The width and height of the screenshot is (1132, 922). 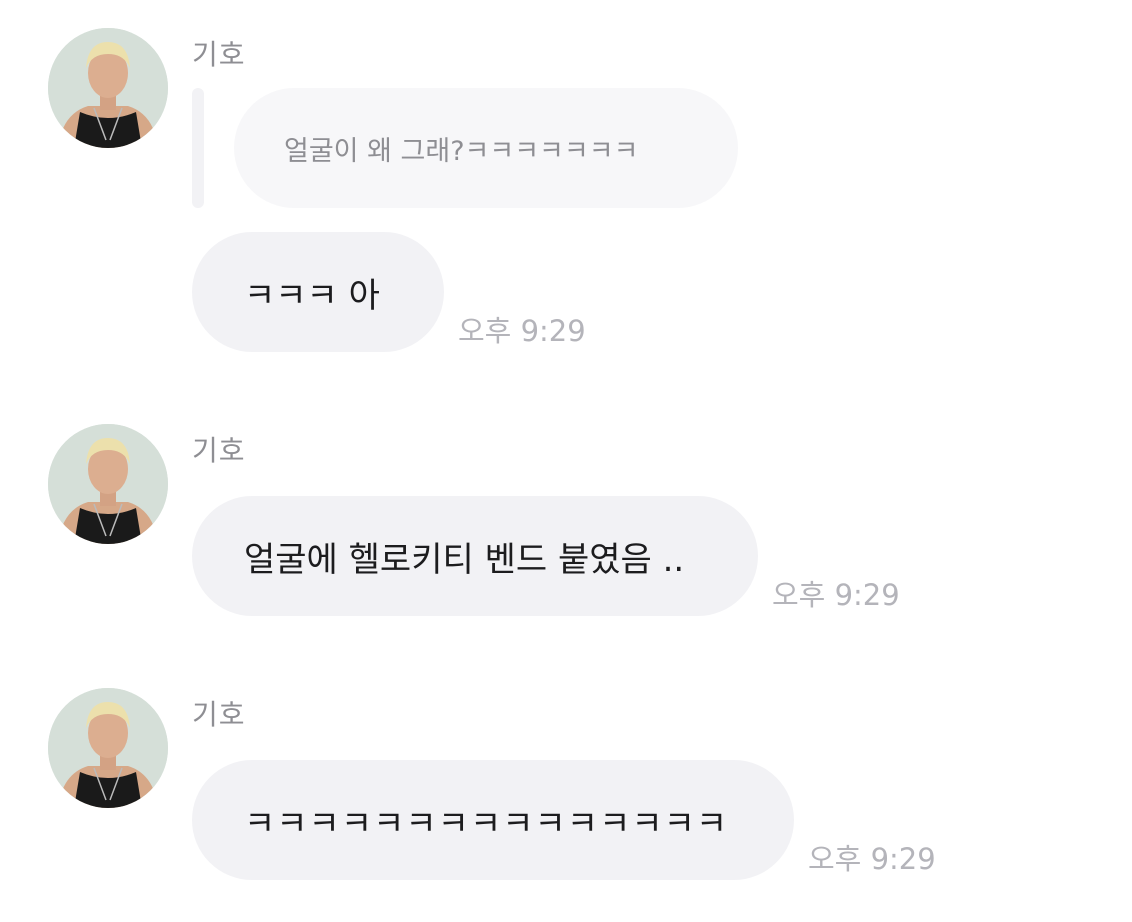 I want to click on quoted-reply-text: 얼굴이 왜 그래?ㅋㅋㅋㅋㅋㅋㅋ, so click(x=461, y=151).